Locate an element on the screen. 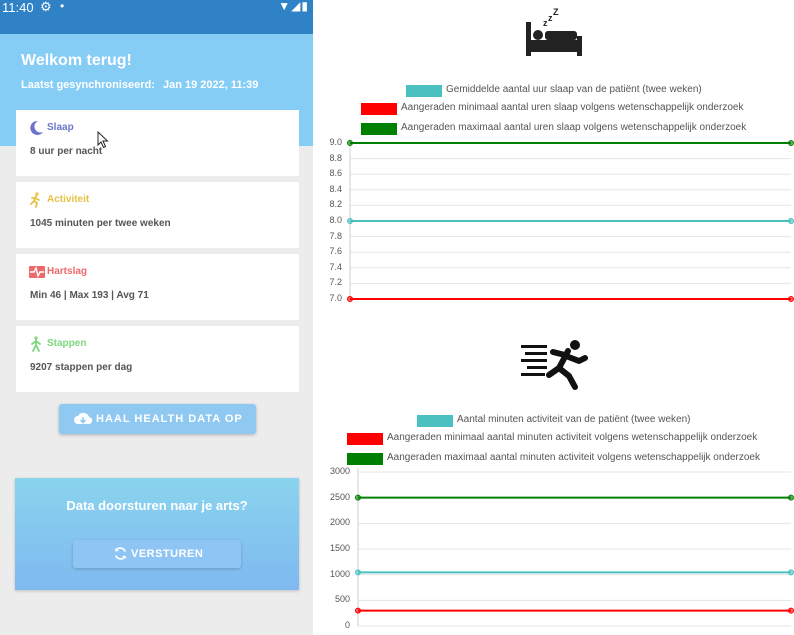  cloud-download-icon is located at coordinates (83, 418).